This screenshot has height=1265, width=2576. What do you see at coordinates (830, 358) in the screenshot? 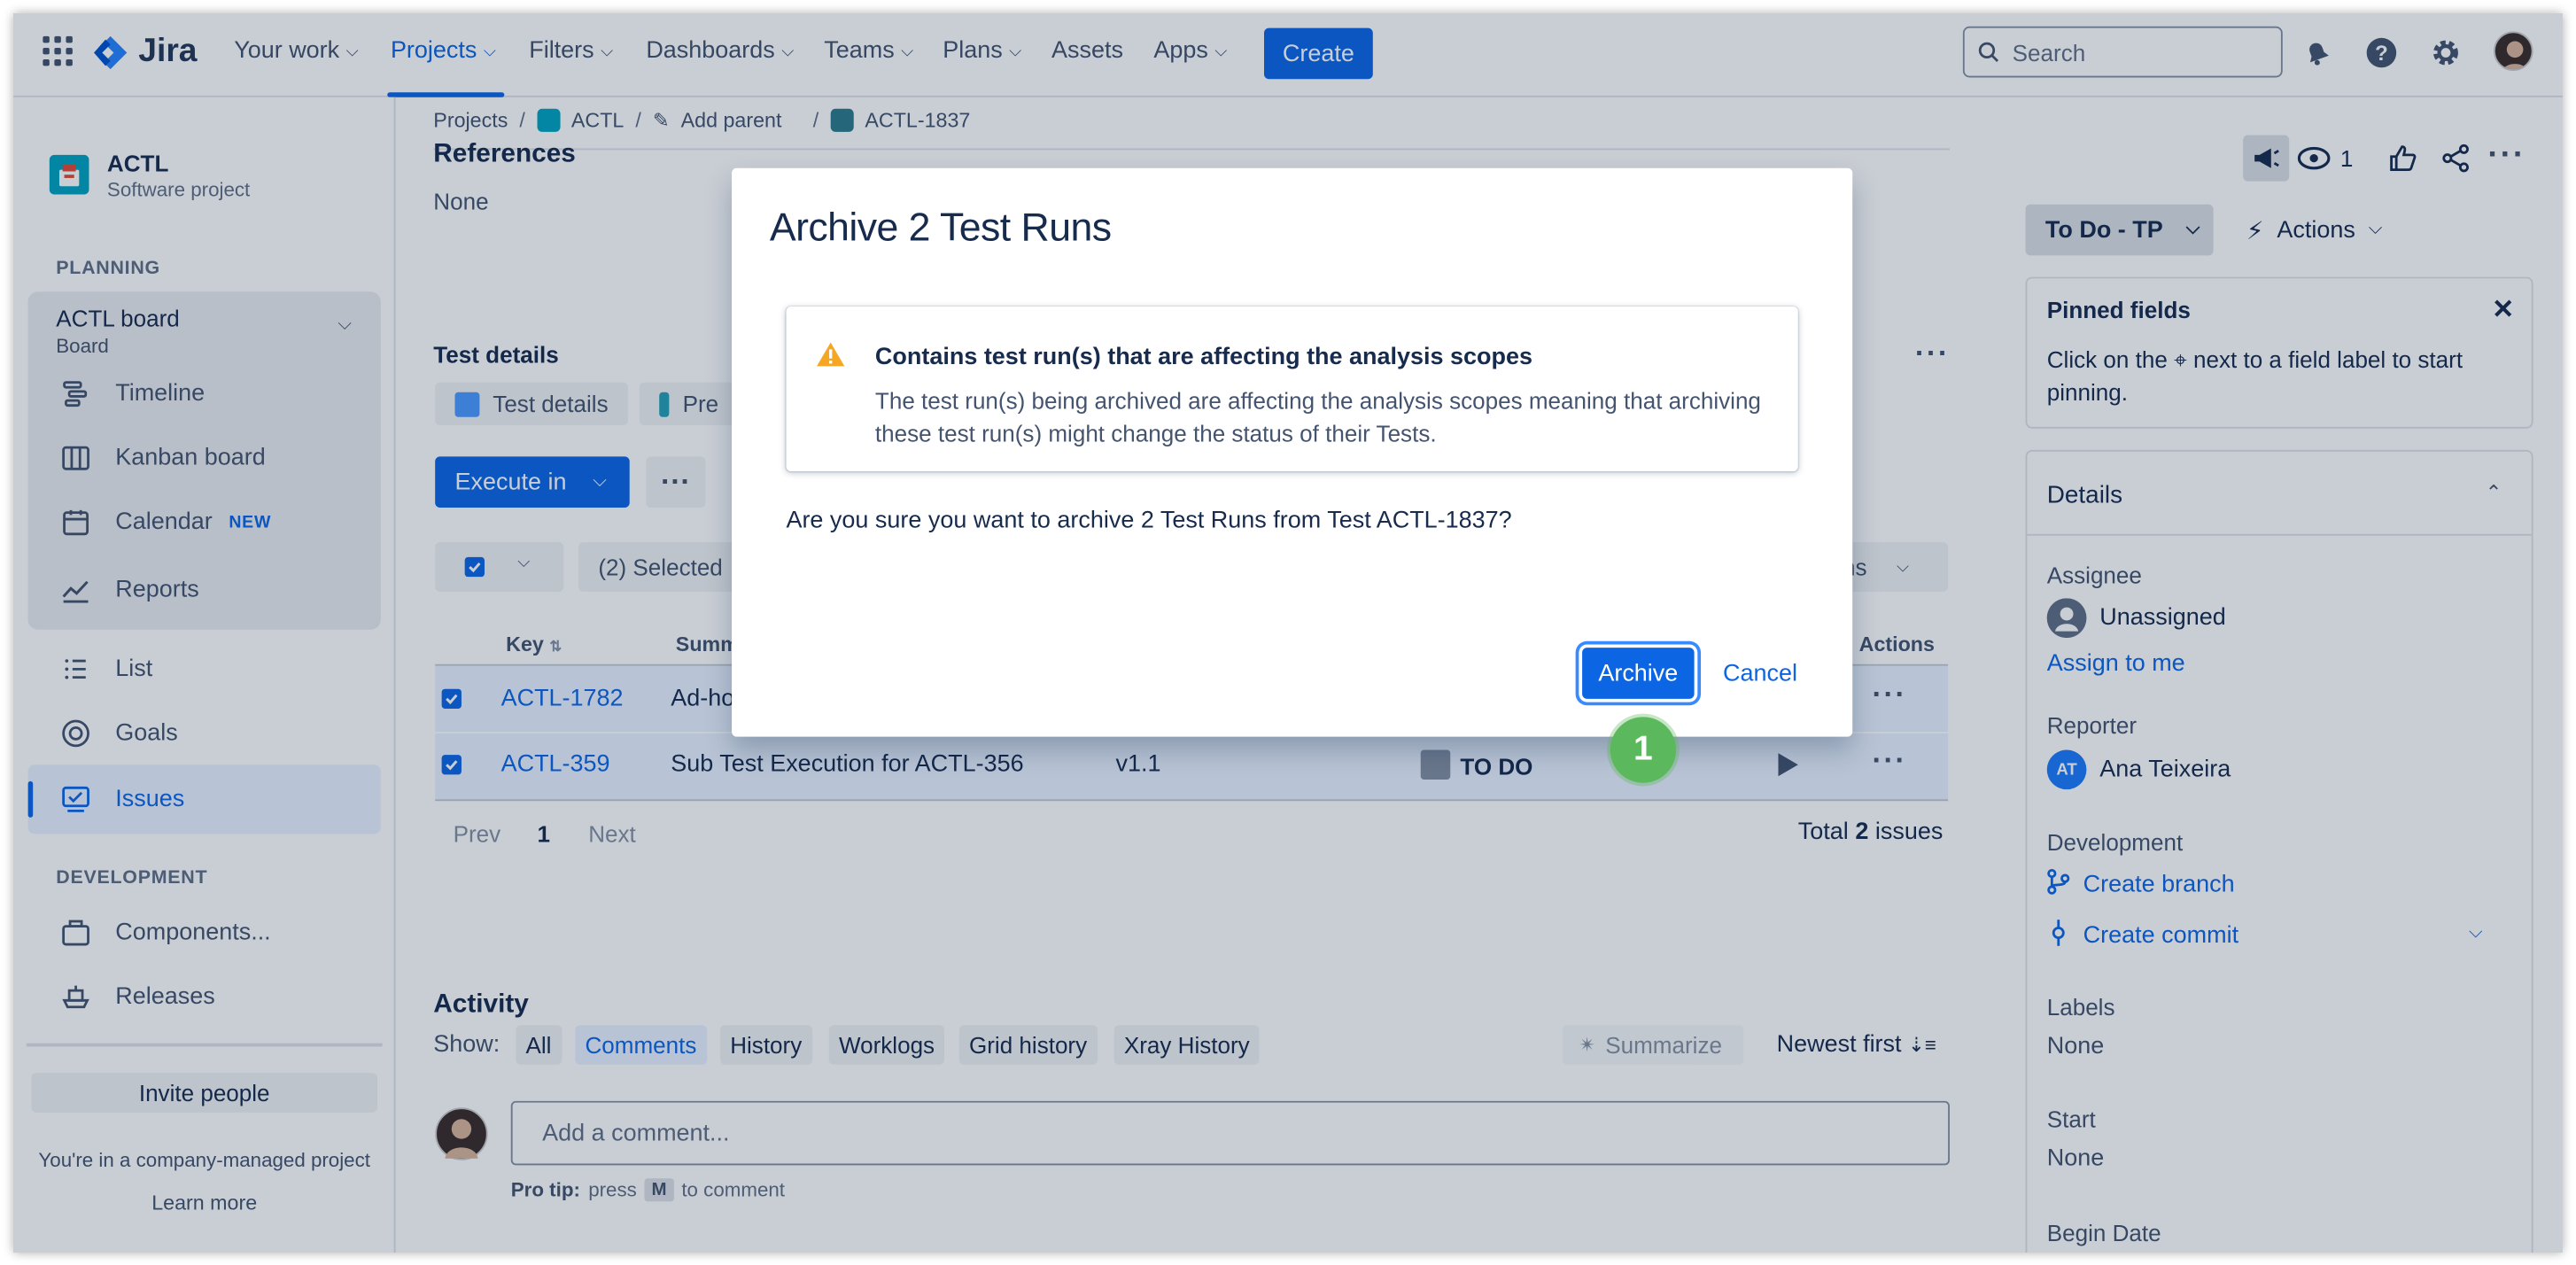
I see `warning-icon` at bounding box center [830, 358].